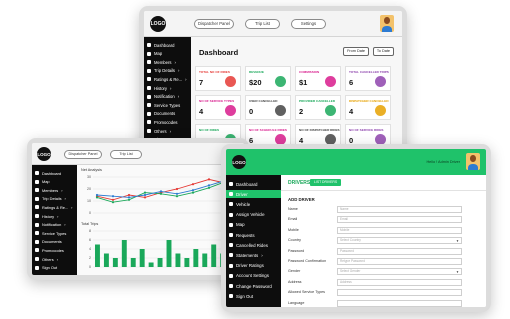  I want to click on sidebar-item-account-settings: Account Settings, so click(249, 276).